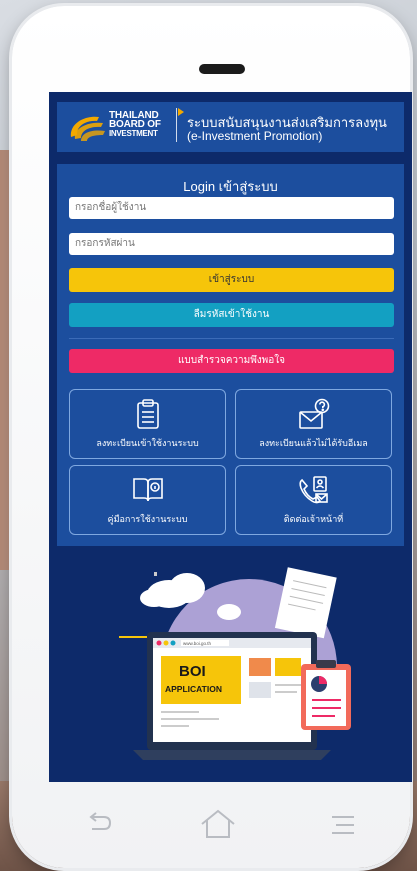 The width and height of the screenshot is (417, 871). Describe the element at coordinates (193, 689) in the screenshot. I see `illustration-headline-app: APPLICATION` at that location.